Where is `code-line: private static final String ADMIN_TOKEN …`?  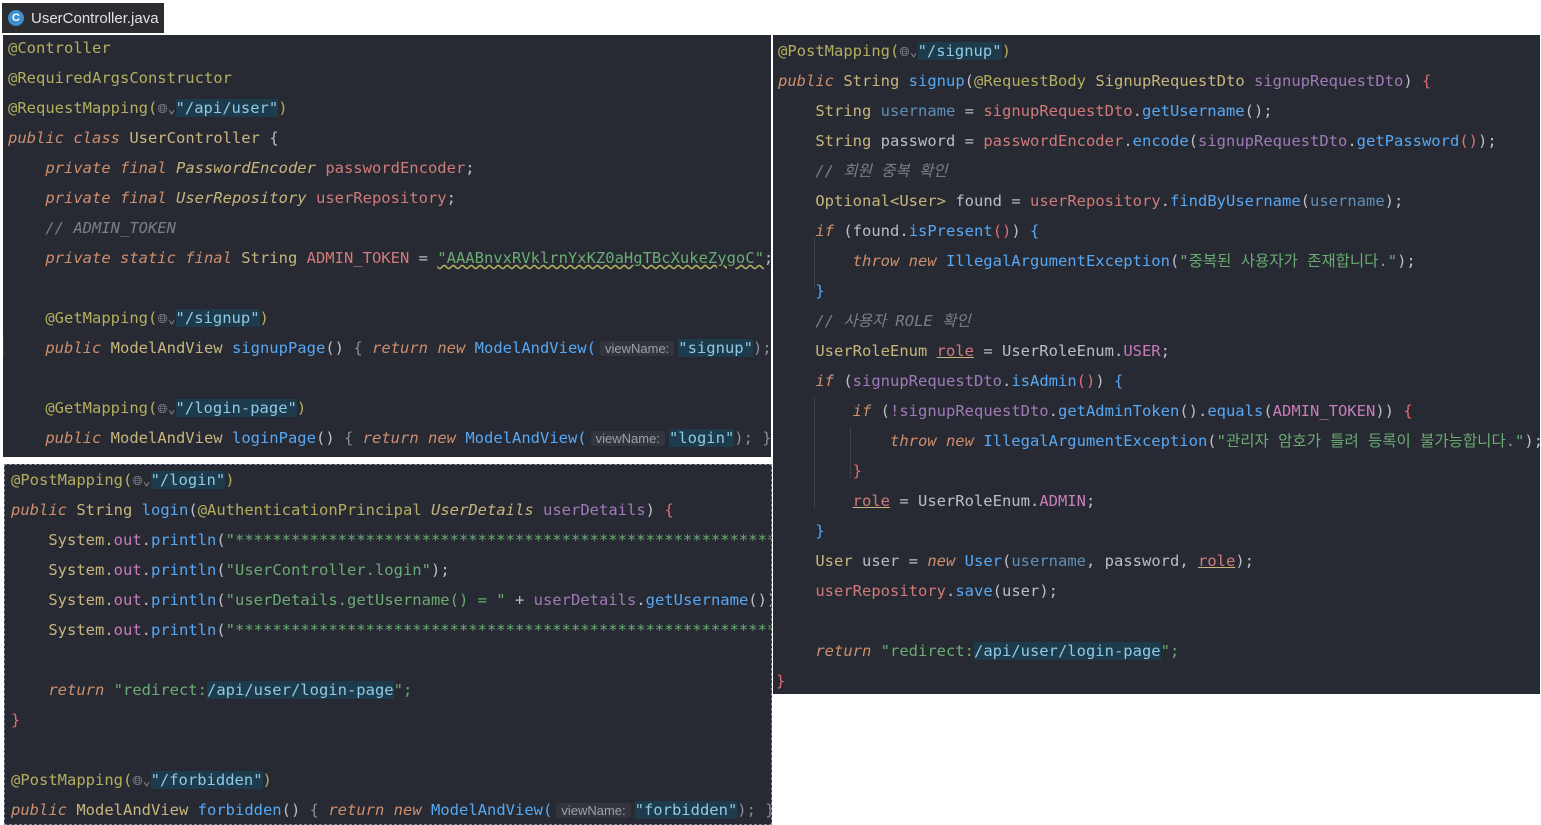 code-line: private static final String ADMIN_TOKEN … is located at coordinates (408, 258).